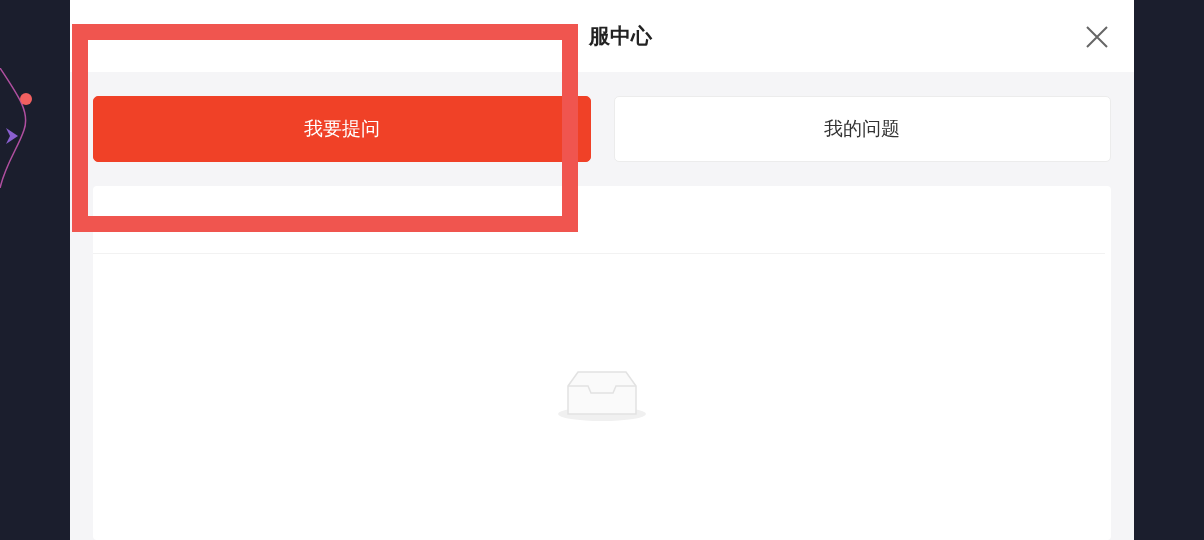  What do you see at coordinates (342, 129) in the screenshot?
I see `tab: 我要提问` at bounding box center [342, 129].